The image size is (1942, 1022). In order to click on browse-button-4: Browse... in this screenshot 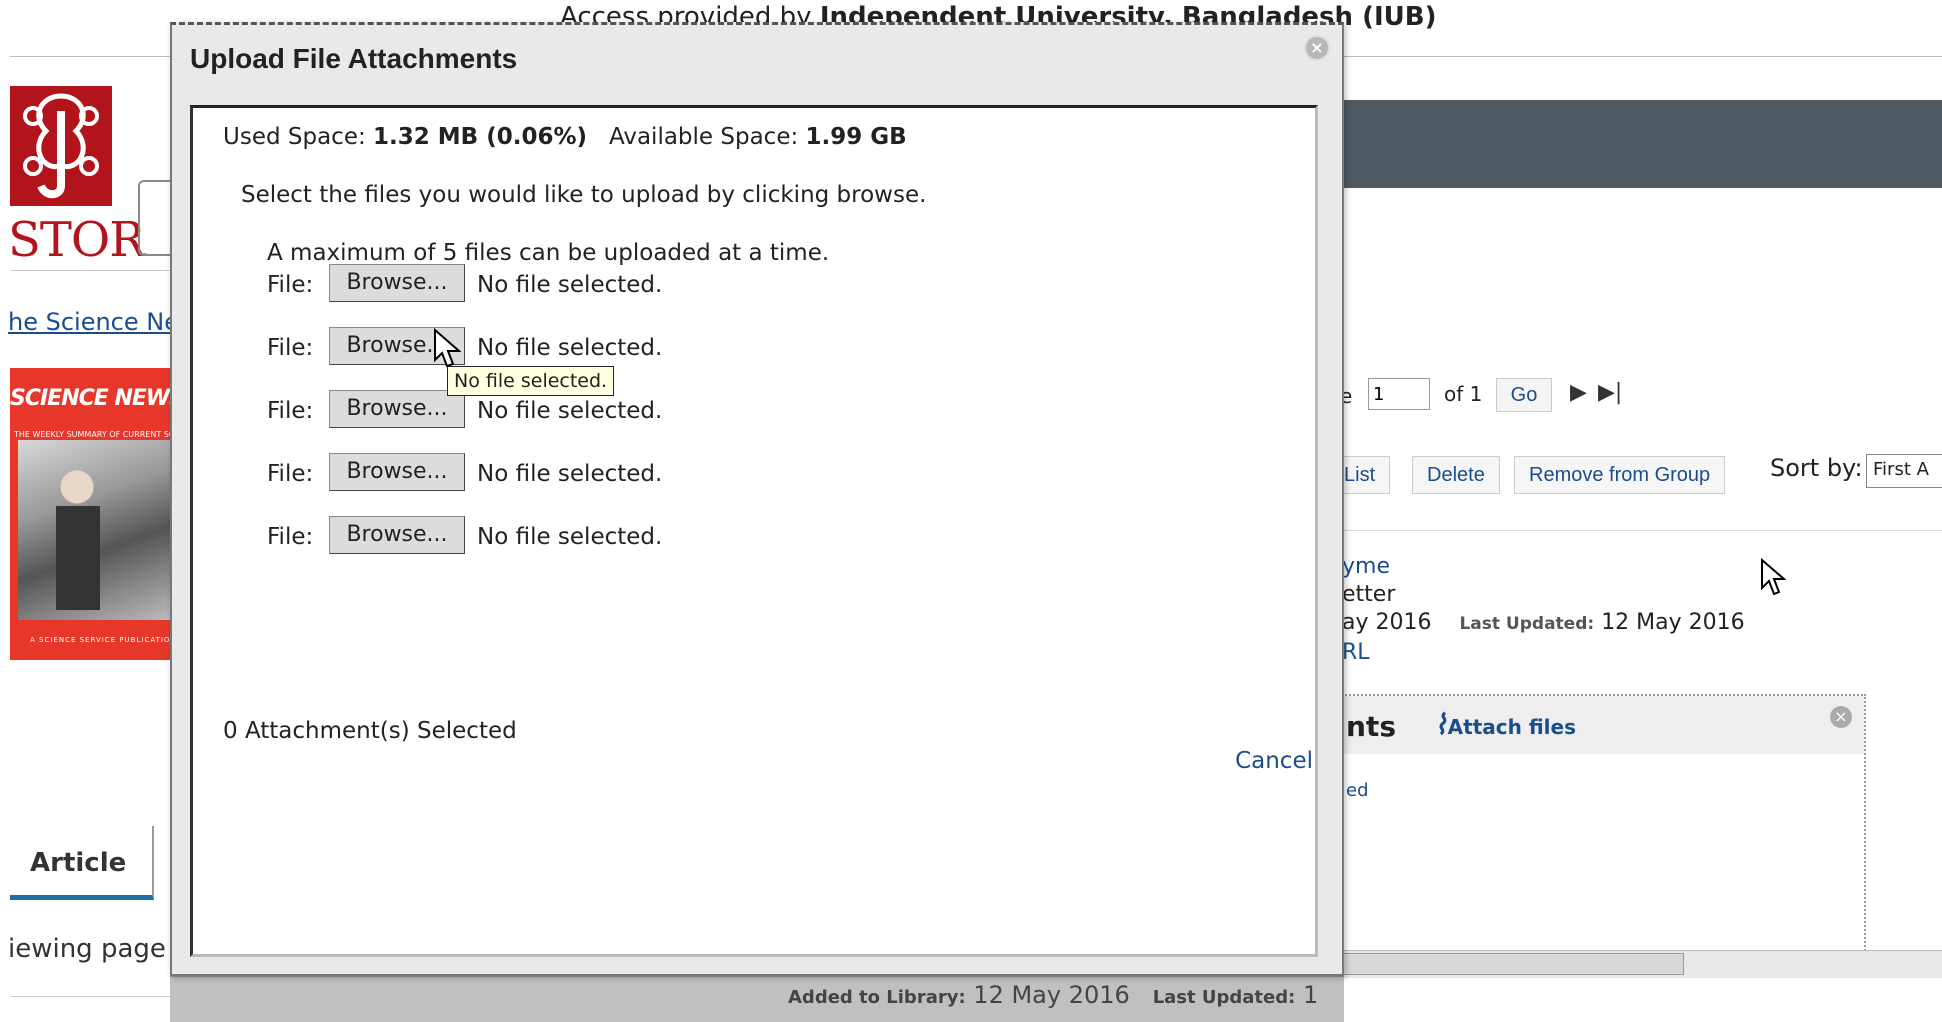, I will do `click(397, 472)`.